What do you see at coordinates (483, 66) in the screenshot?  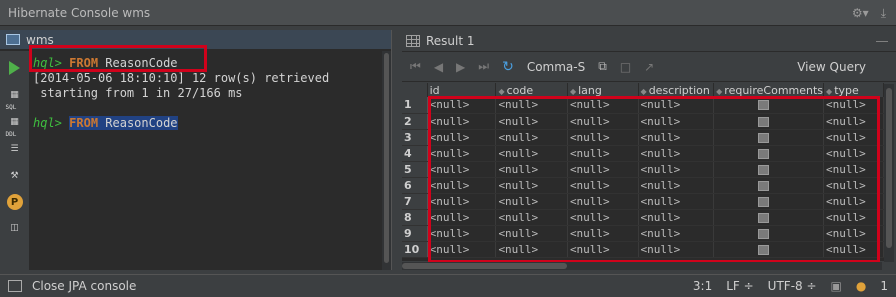 I see `last-page-icon: ⏭` at bounding box center [483, 66].